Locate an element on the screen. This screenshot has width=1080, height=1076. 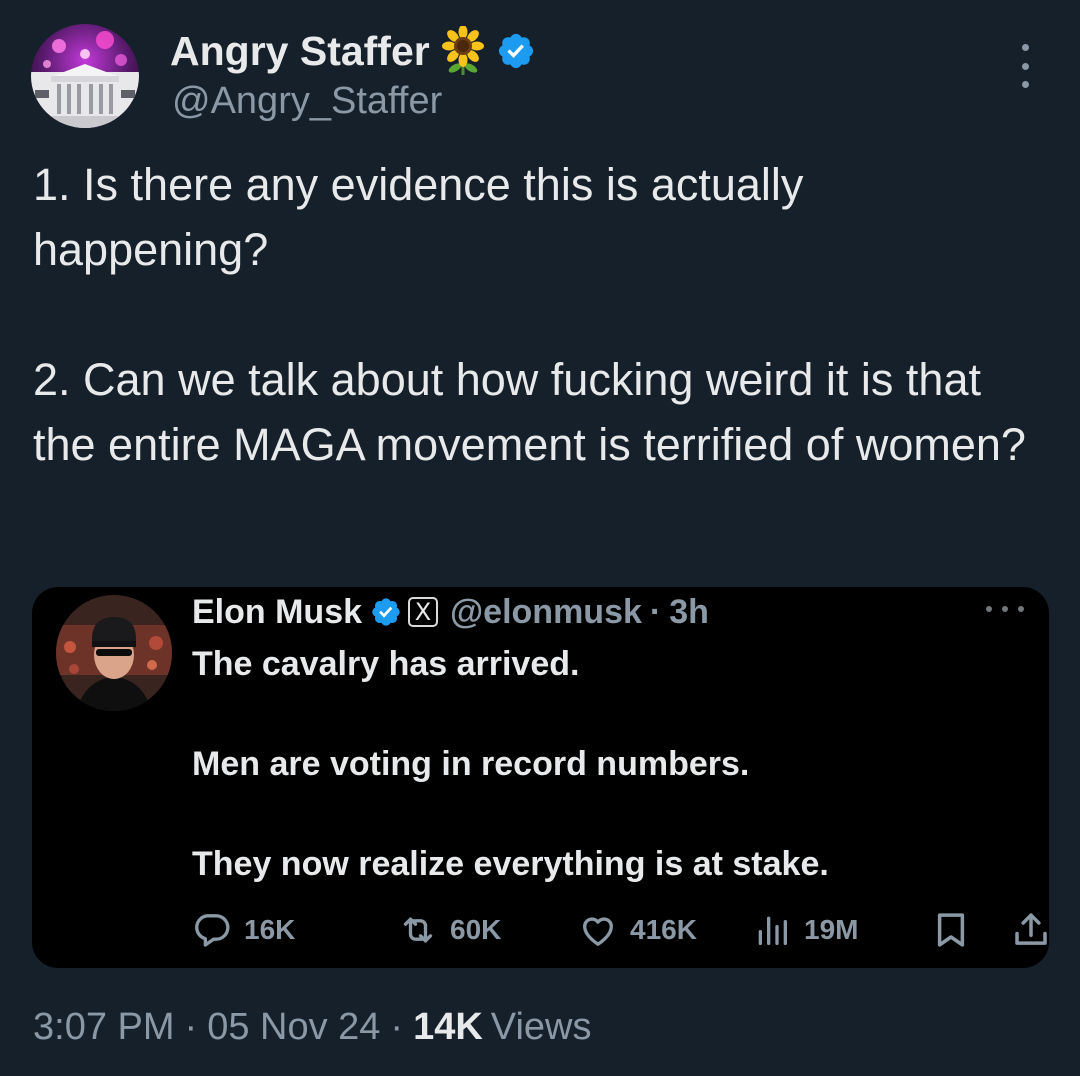
views-bar-chart-icon is located at coordinates (772, 930).